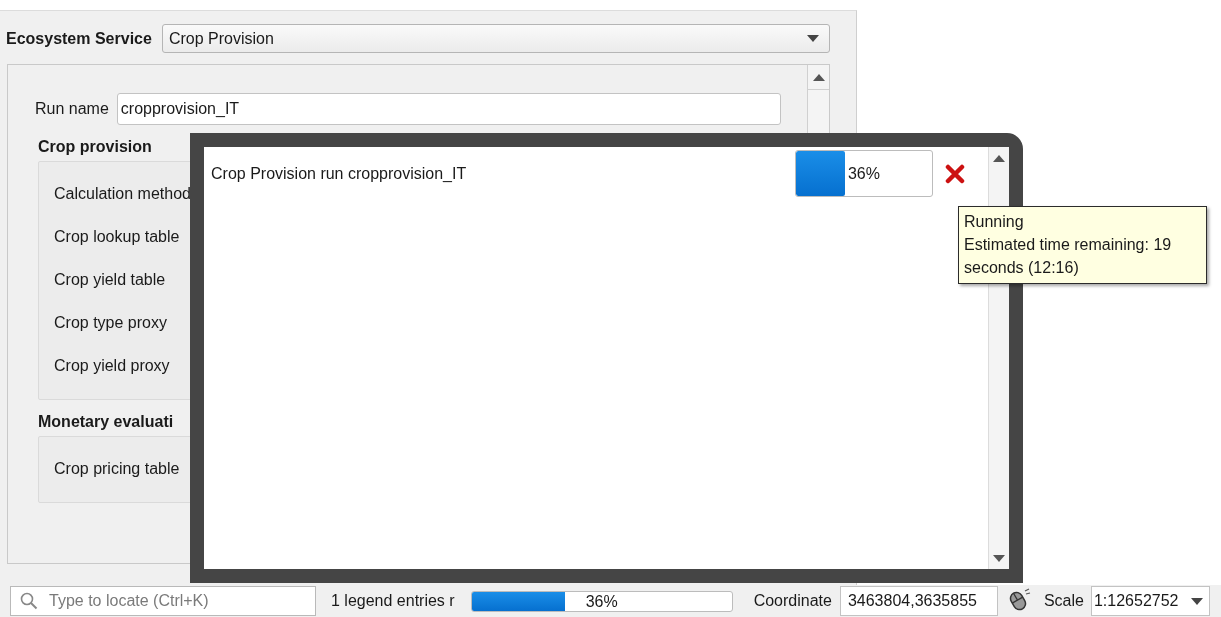 The image size is (1221, 617). Describe the element at coordinates (1150, 601) in the screenshot. I see `scale-dropdown: 1:12652752` at that location.